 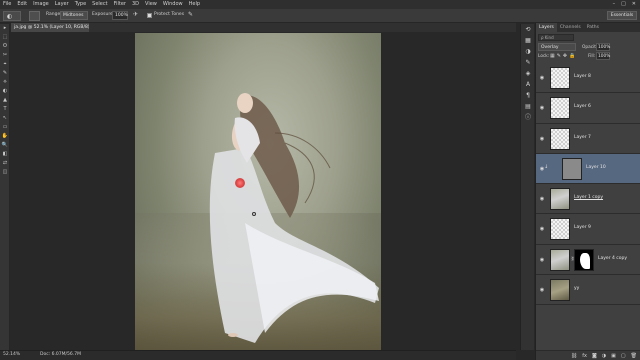 What do you see at coordinates (5, 64) in the screenshot?
I see `tool-button-4: ⌖` at bounding box center [5, 64].